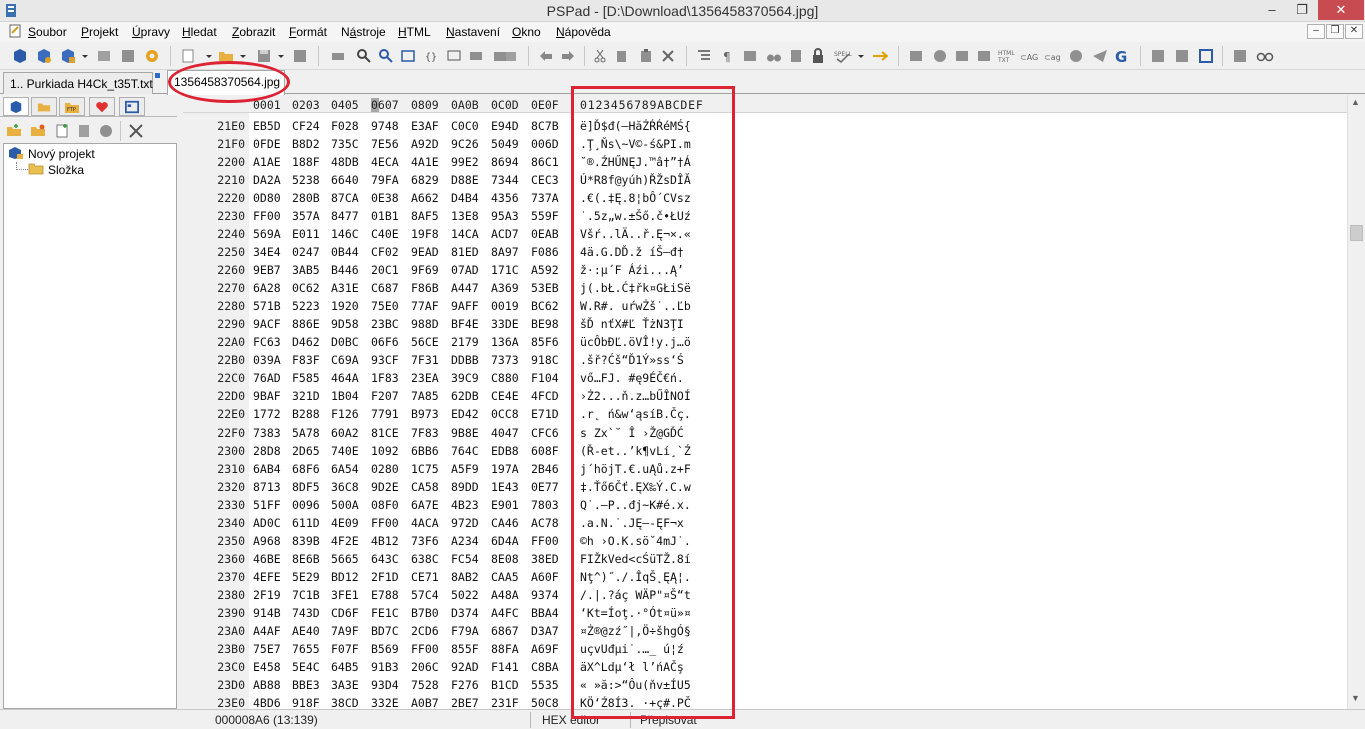 This screenshot has width=1365, height=729. Describe the element at coordinates (38, 131) in the screenshot. I see `open-folder-icon` at that location.